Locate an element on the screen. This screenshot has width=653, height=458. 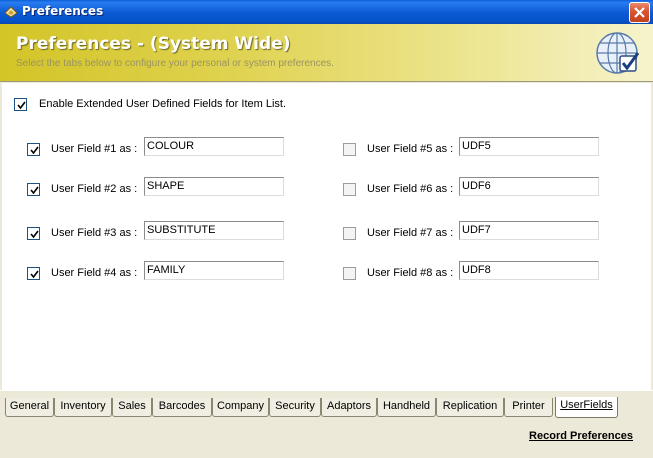
user-field-1-label: User Field #1 as : is located at coordinates (94, 149).